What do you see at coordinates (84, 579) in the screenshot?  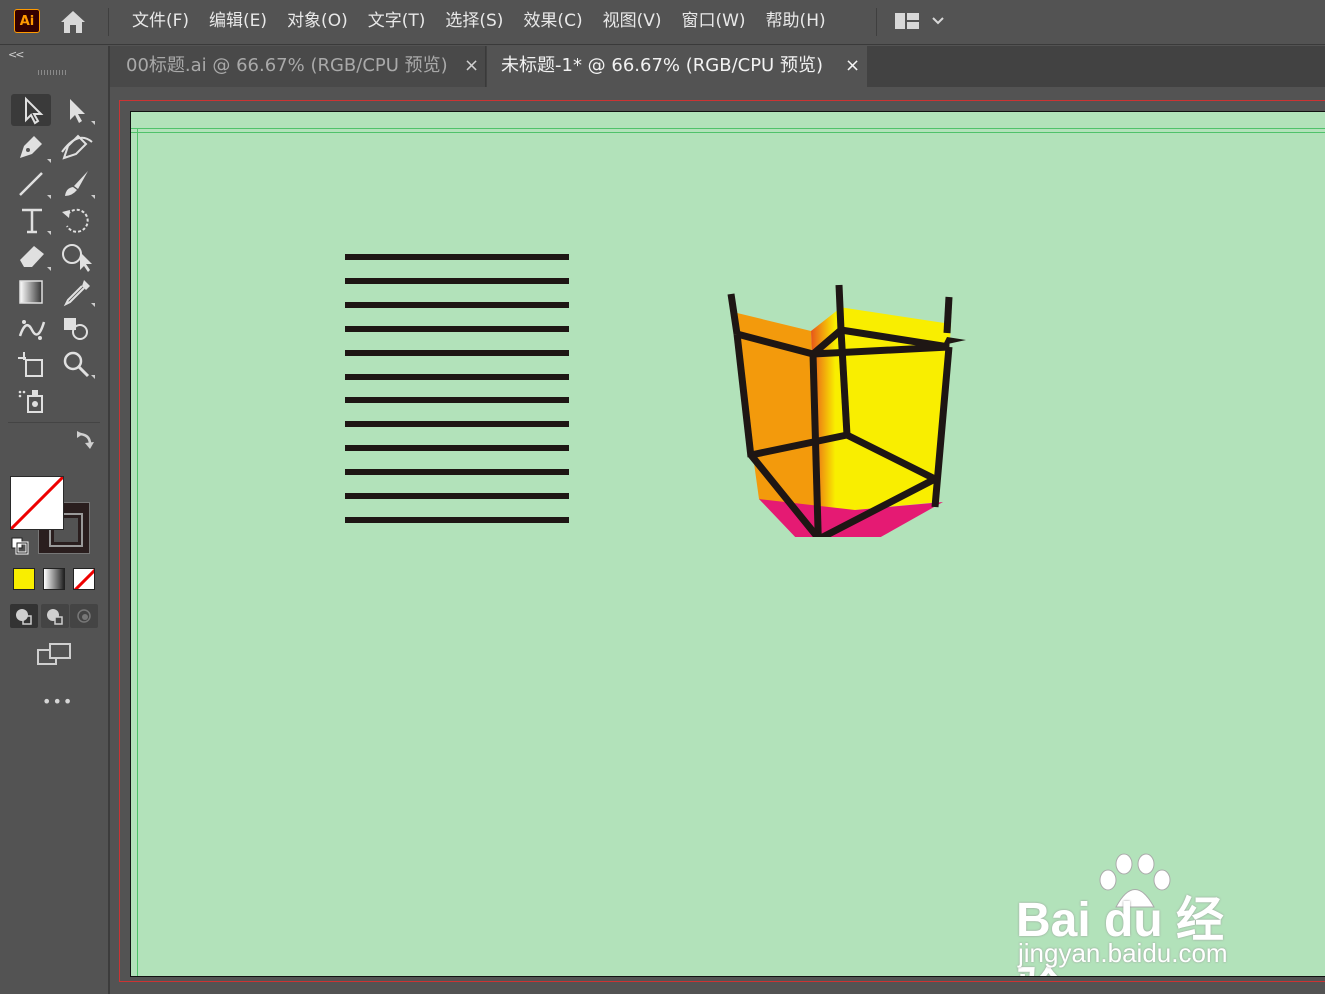 I see `none-mode-button` at bounding box center [84, 579].